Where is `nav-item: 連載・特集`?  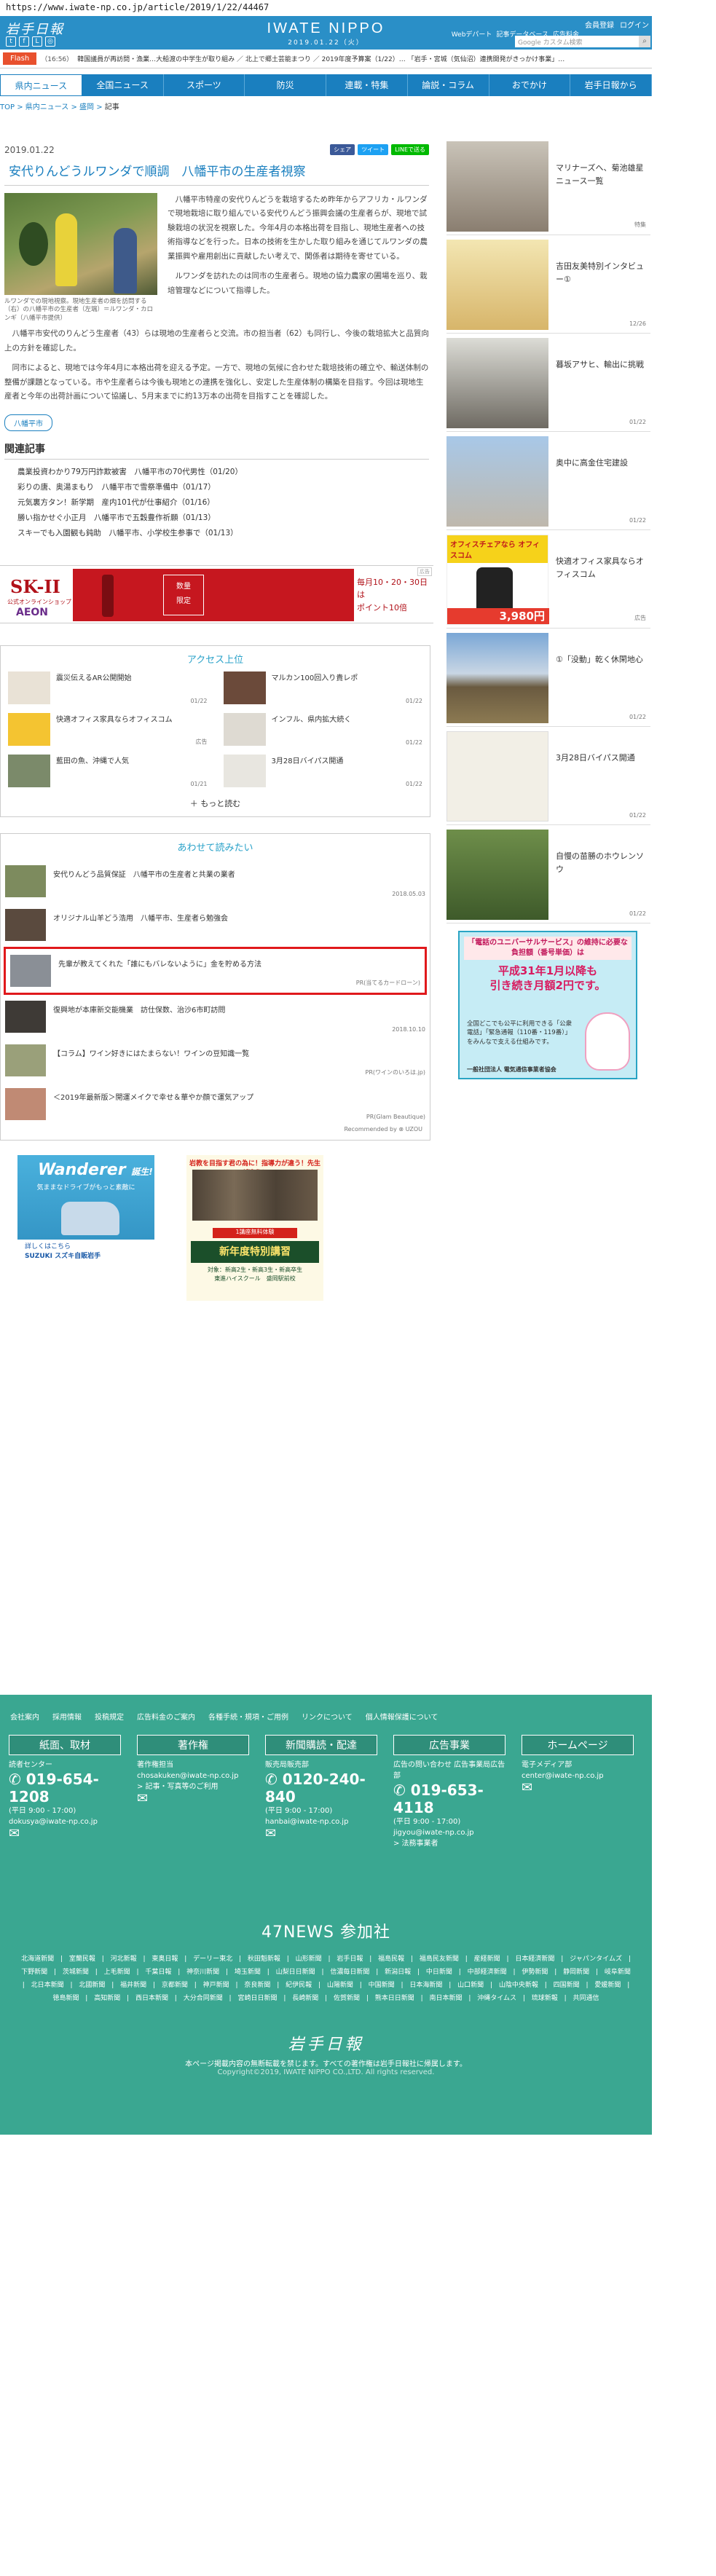
nav-item: 連載・特集 is located at coordinates (367, 85).